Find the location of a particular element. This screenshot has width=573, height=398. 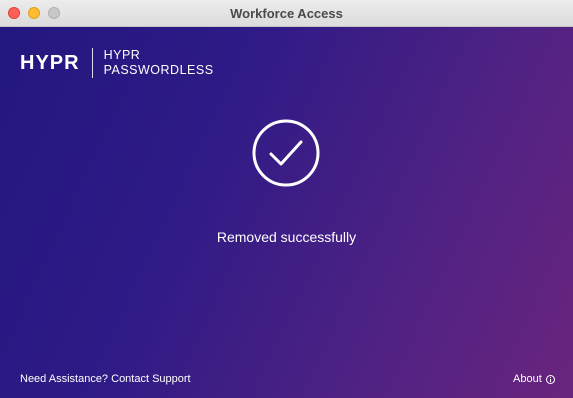

checkmark-circle-icon is located at coordinates (286, 153).